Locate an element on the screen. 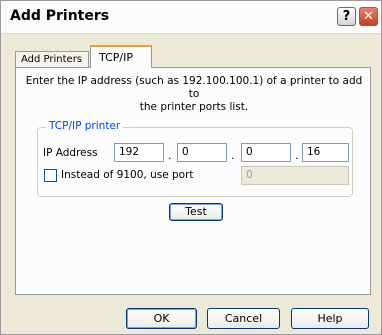 This screenshot has height=335, width=382. ok-button: OK is located at coordinates (161, 318).